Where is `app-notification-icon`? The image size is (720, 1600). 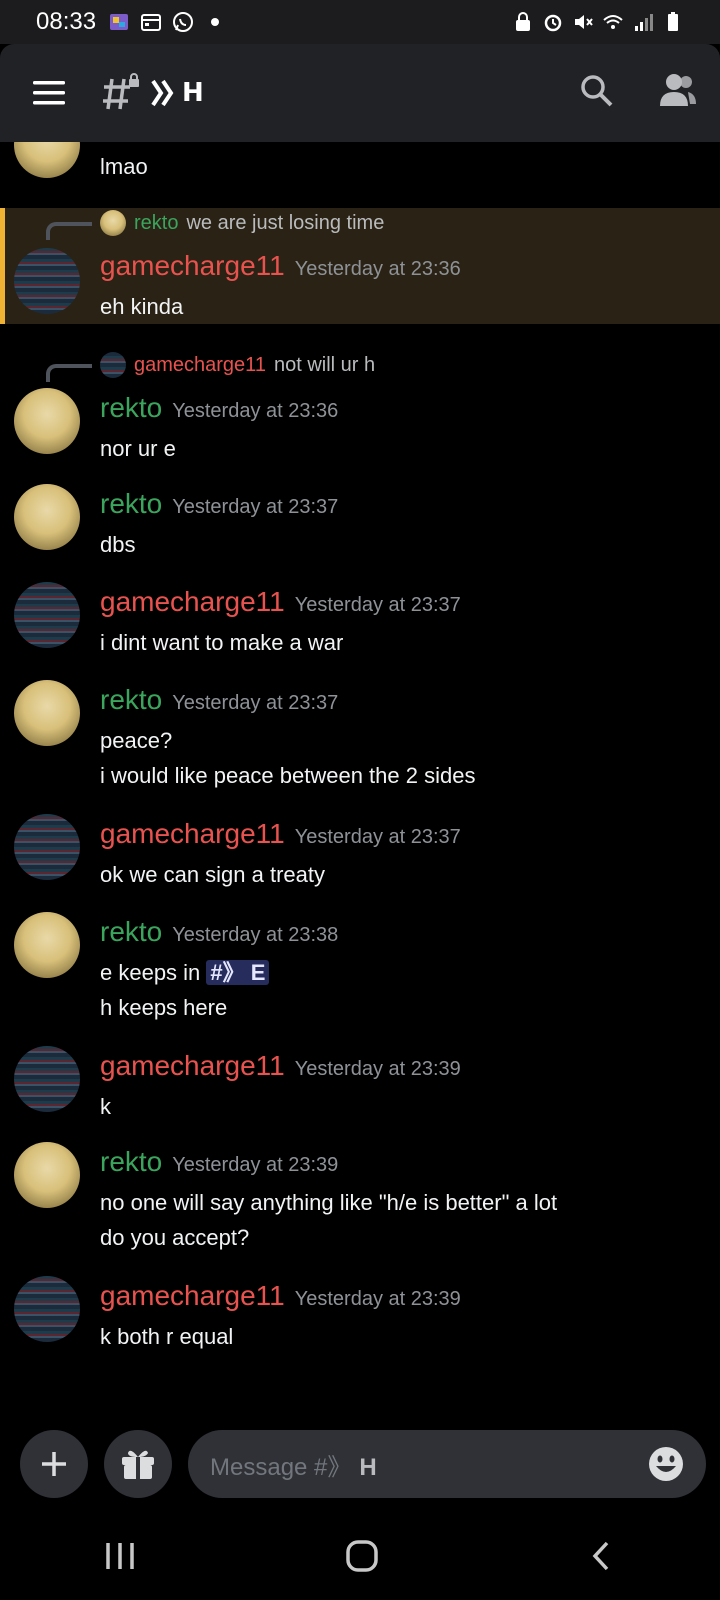
app-notification-icon is located at coordinates (119, 22).